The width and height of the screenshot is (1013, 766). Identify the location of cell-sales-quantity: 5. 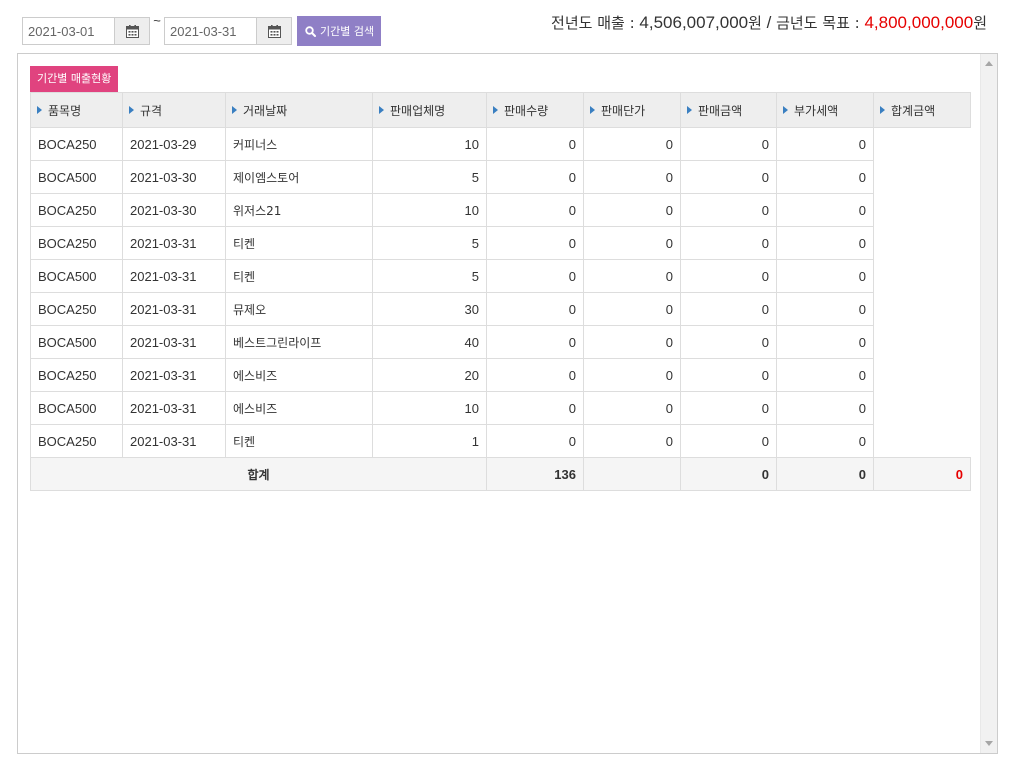
(429, 177).